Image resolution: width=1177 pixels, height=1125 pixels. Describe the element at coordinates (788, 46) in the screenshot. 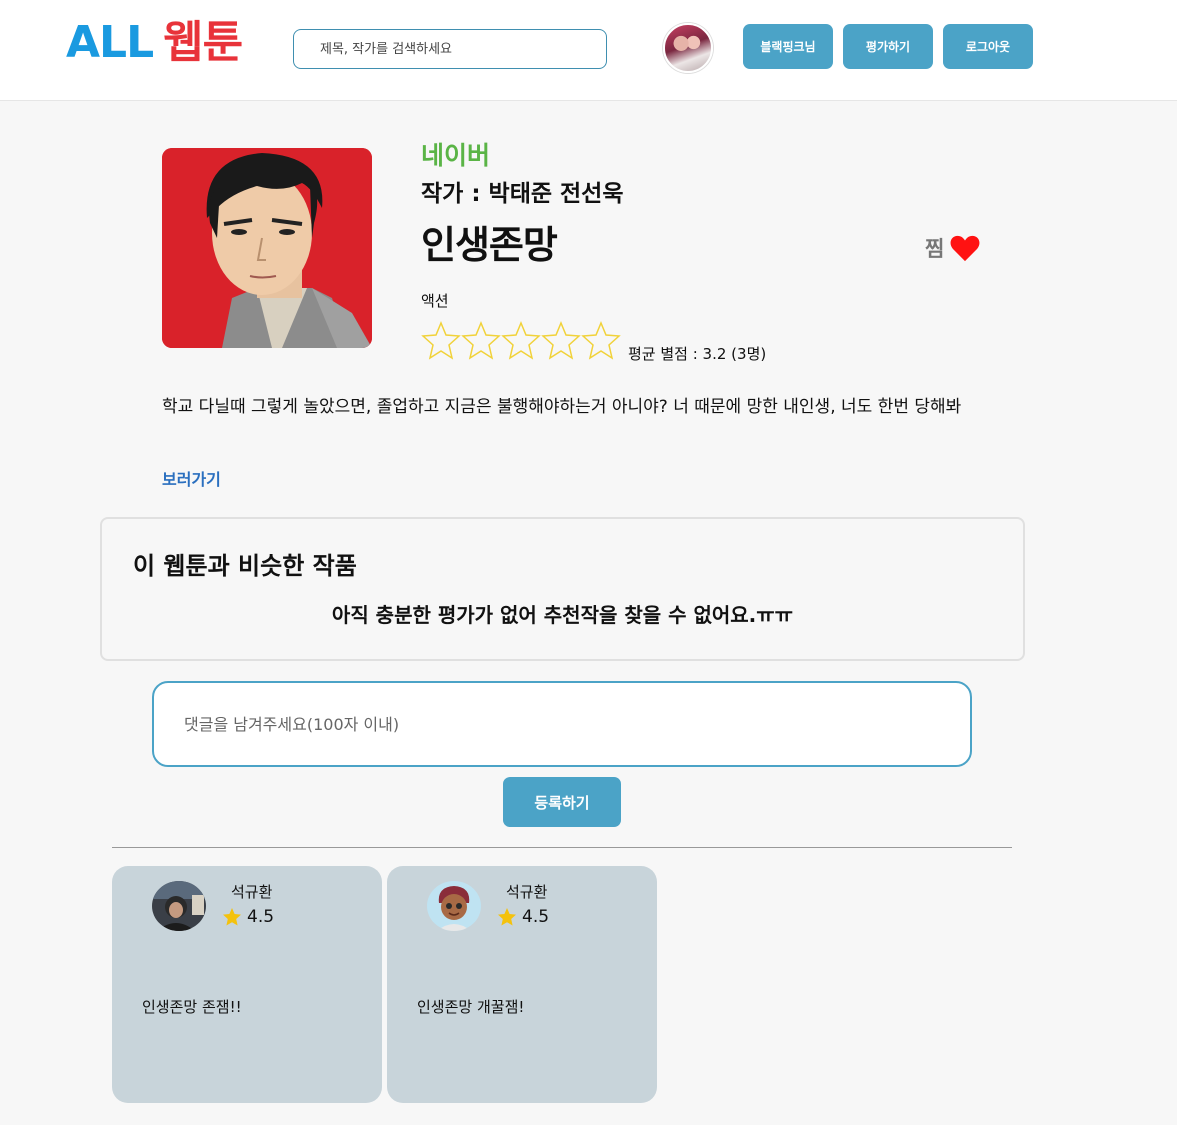

I see `user-profile-button: 블랙핑크님` at that location.